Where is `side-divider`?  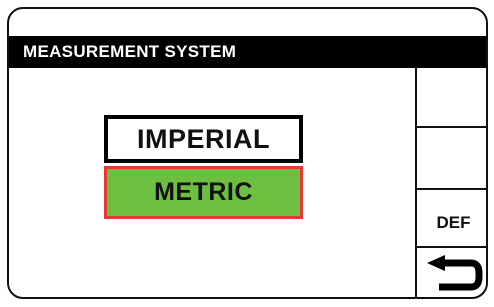
side-divider is located at coordinates (451, 127).